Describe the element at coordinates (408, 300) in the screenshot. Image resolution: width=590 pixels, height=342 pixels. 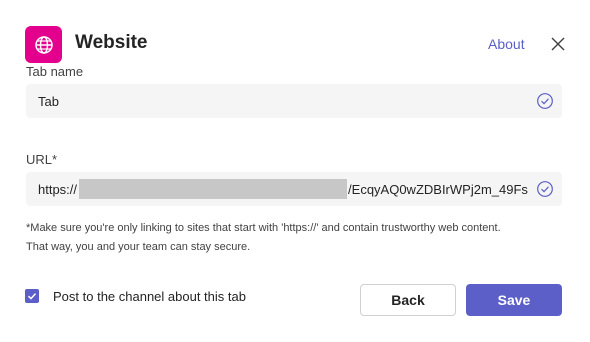
I see `back-button: Back` at that location.